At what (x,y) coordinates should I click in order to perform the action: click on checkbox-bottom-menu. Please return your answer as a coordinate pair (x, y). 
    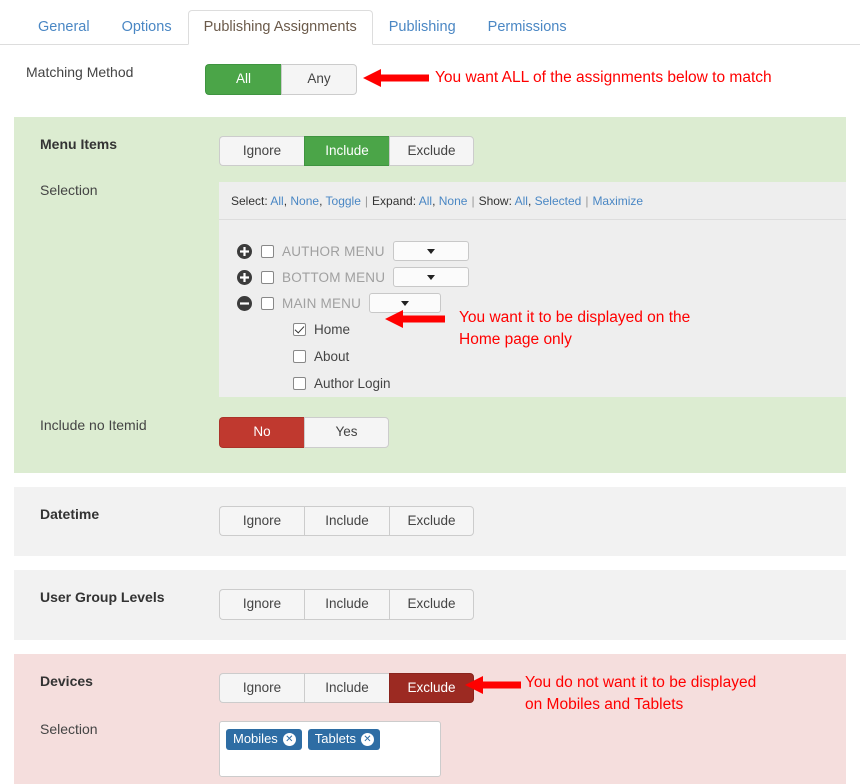
    Looking at the image, I should click on (267, 277).